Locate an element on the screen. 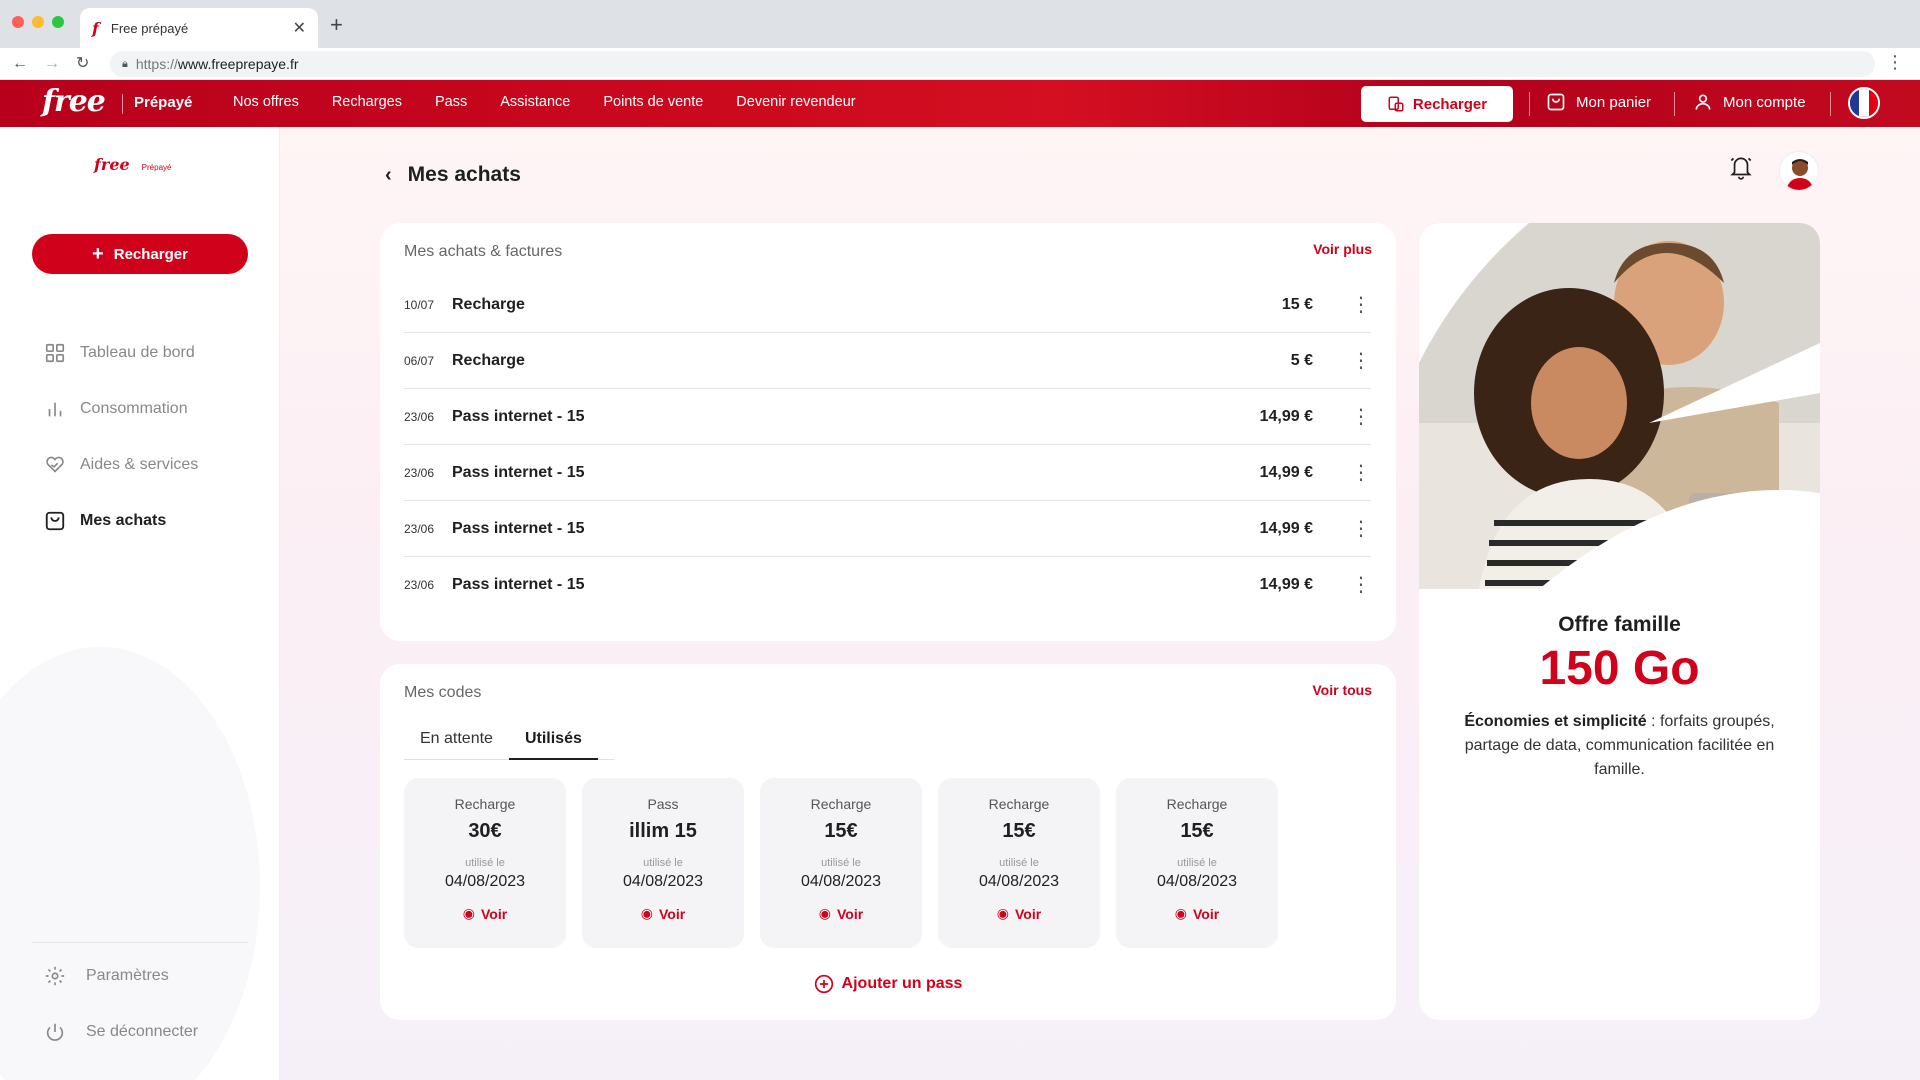  purchase-date: 06/07 is located at coordinates (419, 360).